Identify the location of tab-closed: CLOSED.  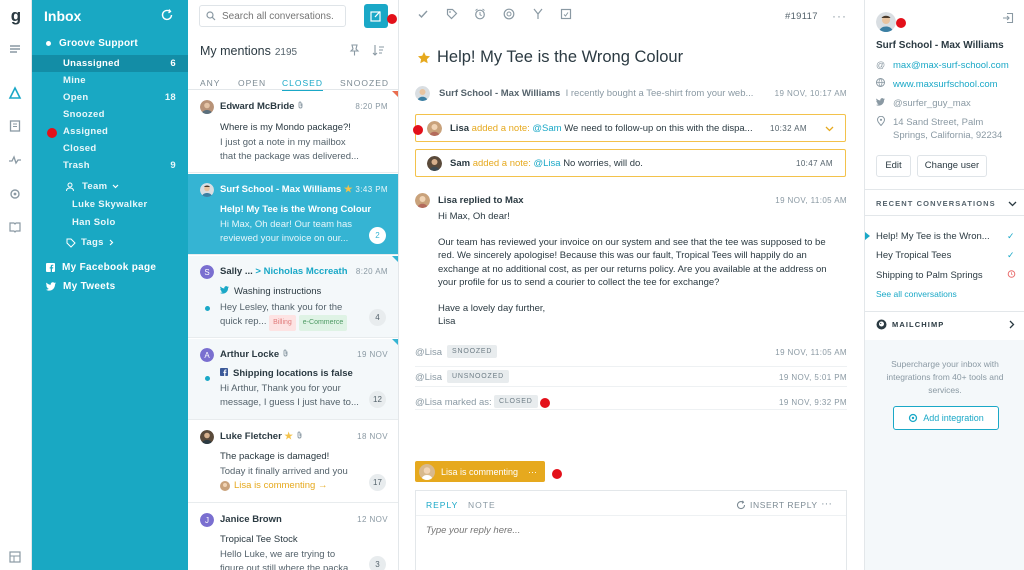
(302, 85).